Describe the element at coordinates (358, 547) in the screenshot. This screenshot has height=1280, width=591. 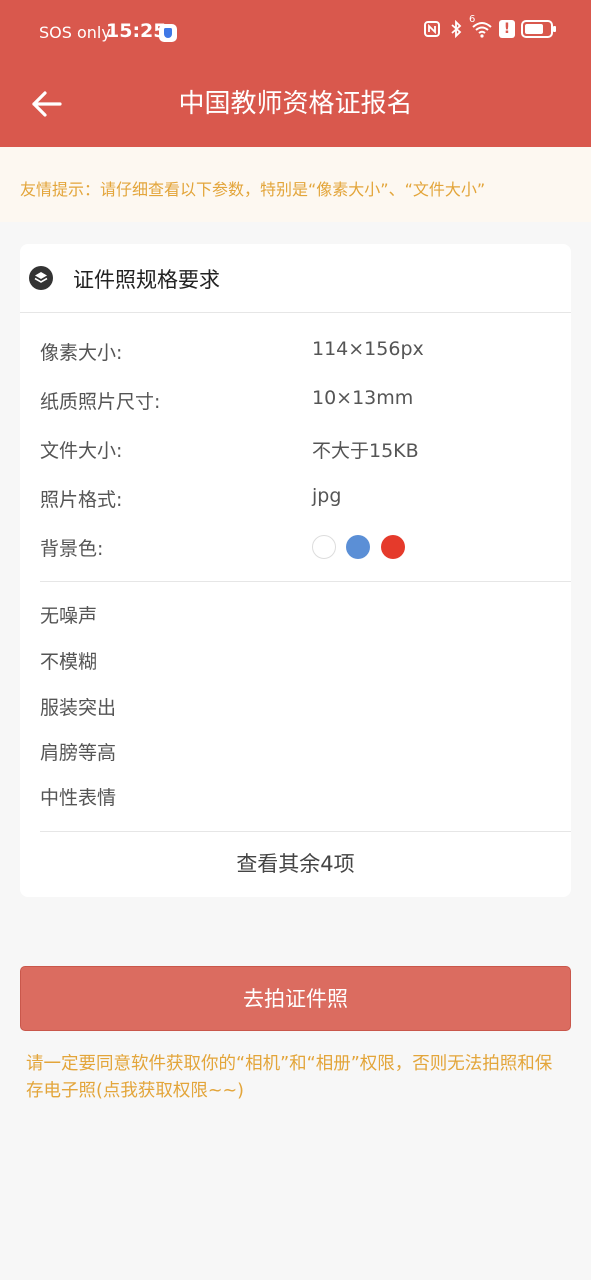
I see `blue-background-swatch` at that location.